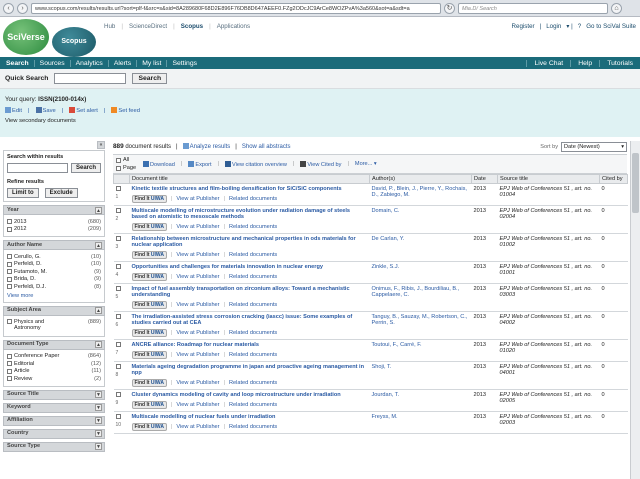 The image size is (640, 479). What do you see at coordinates (54, 394) in the screenshot?
I see `source-title-facet-header: Source Title ▼` at bounding box center [54, 394].